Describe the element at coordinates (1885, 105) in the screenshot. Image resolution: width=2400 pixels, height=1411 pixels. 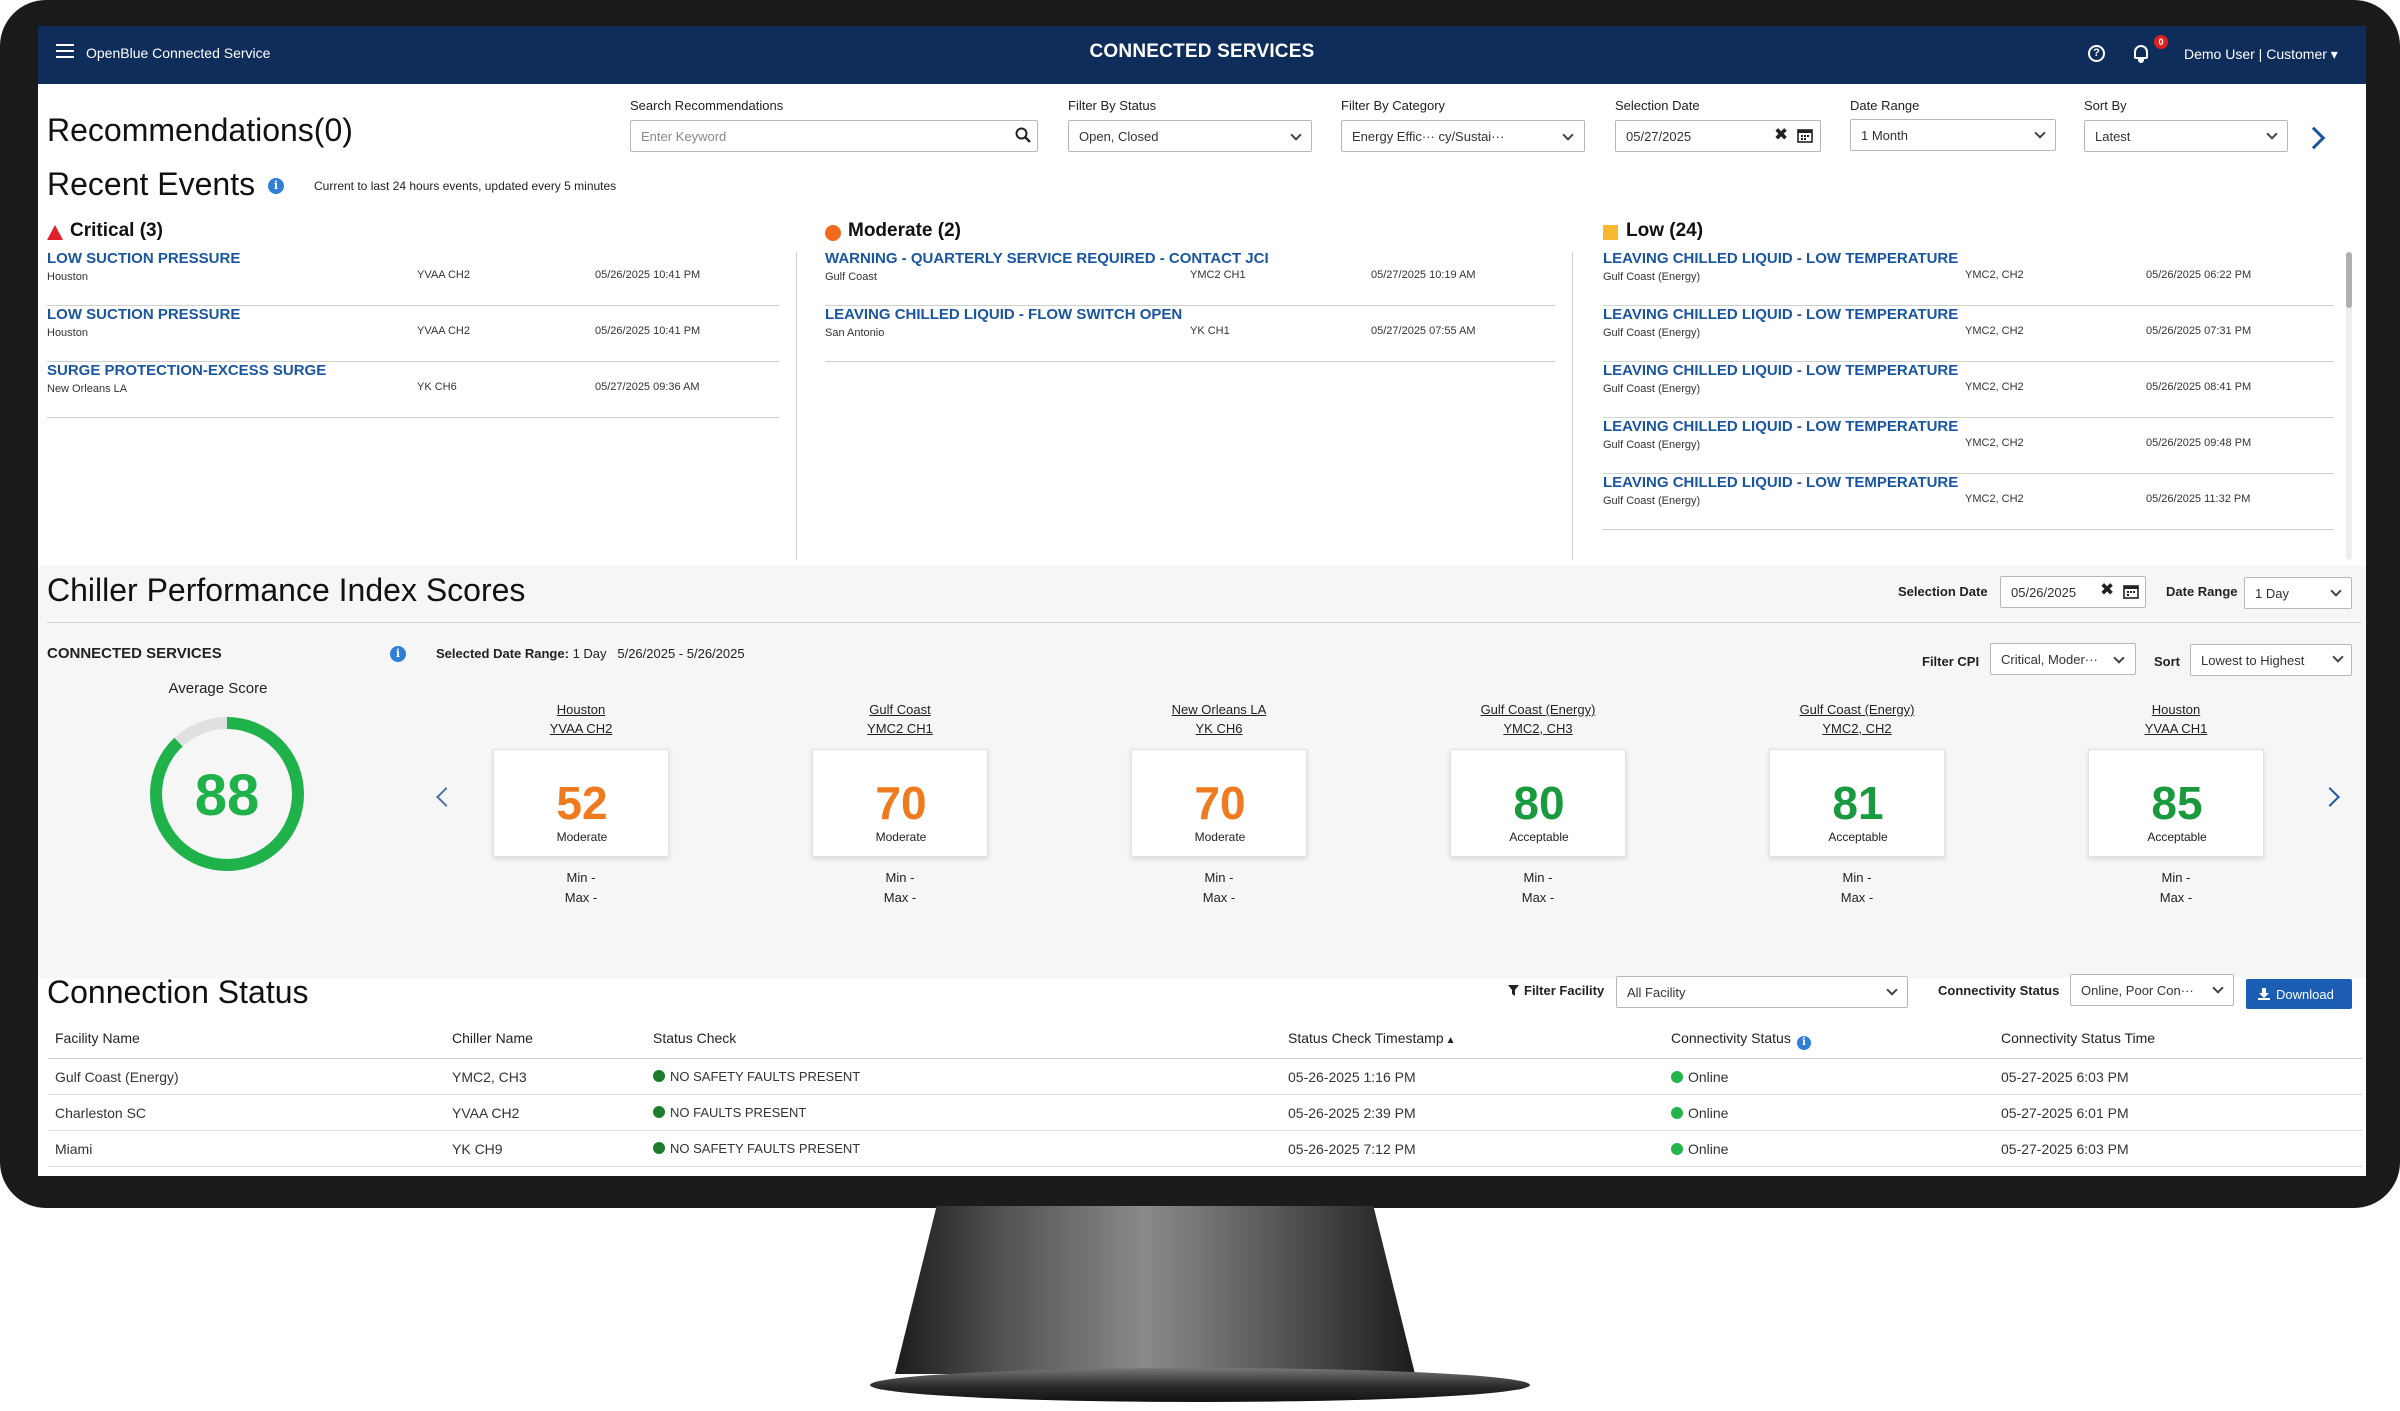
I see `date-range-label: Date Range` at that location.